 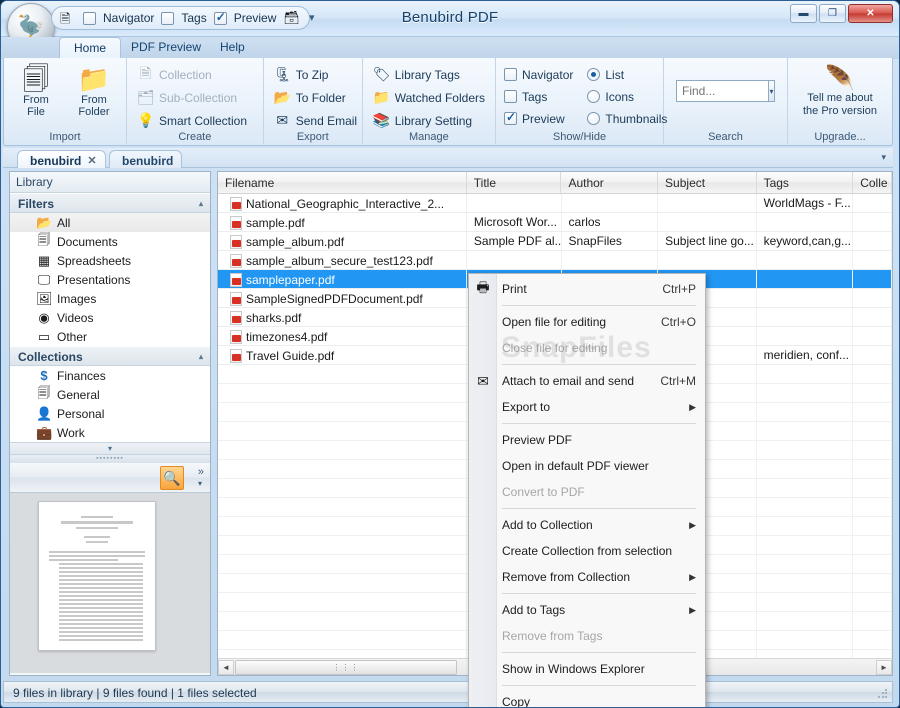 What do you see at coordinates (110, 298) in the screenshot?
I see `filter-item-images: 🖼 Images` at bounding box center [110, 298].